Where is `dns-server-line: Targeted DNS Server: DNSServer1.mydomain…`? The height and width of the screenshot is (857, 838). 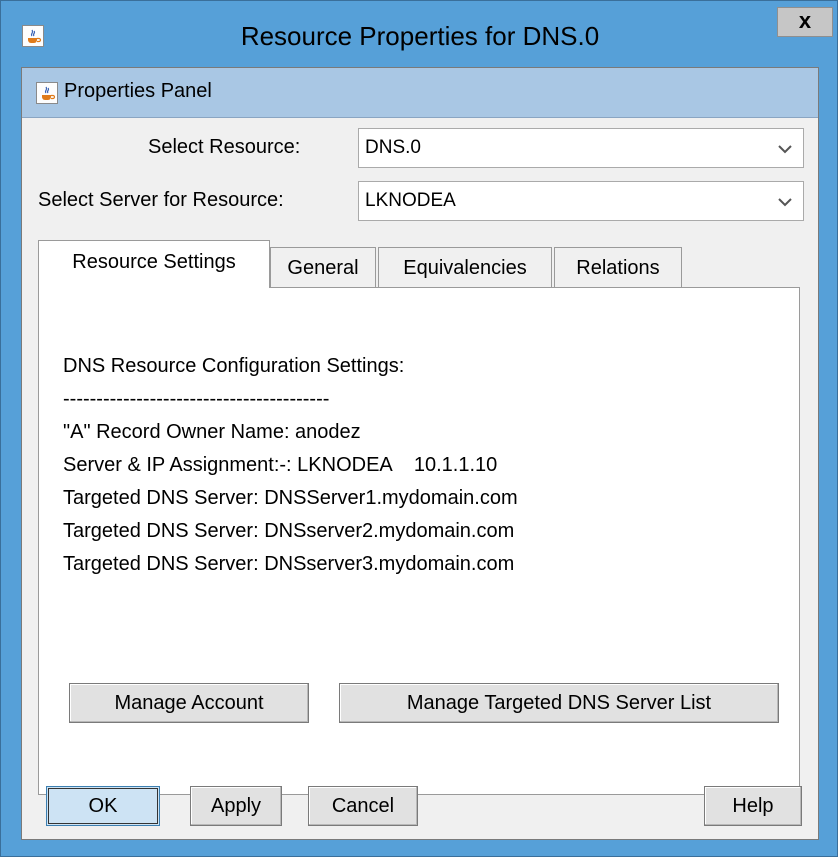 dns-server-line: Targeted DNS Server: DNSServer1.mydomain… is located at coordinates (290, 498).